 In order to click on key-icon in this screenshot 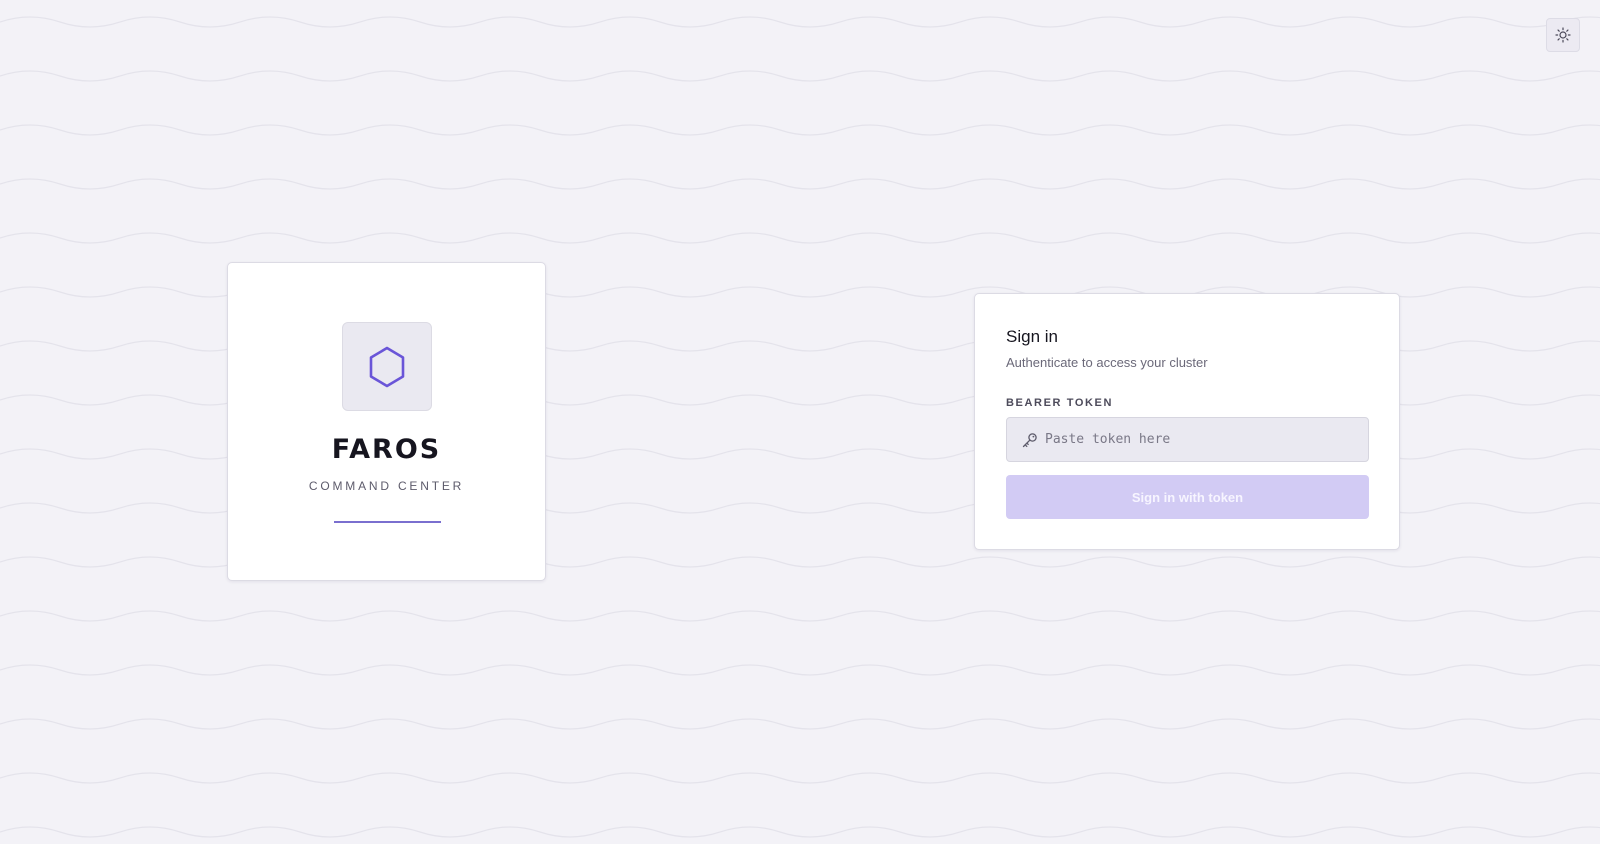, I will do `click(1029, 440)`.